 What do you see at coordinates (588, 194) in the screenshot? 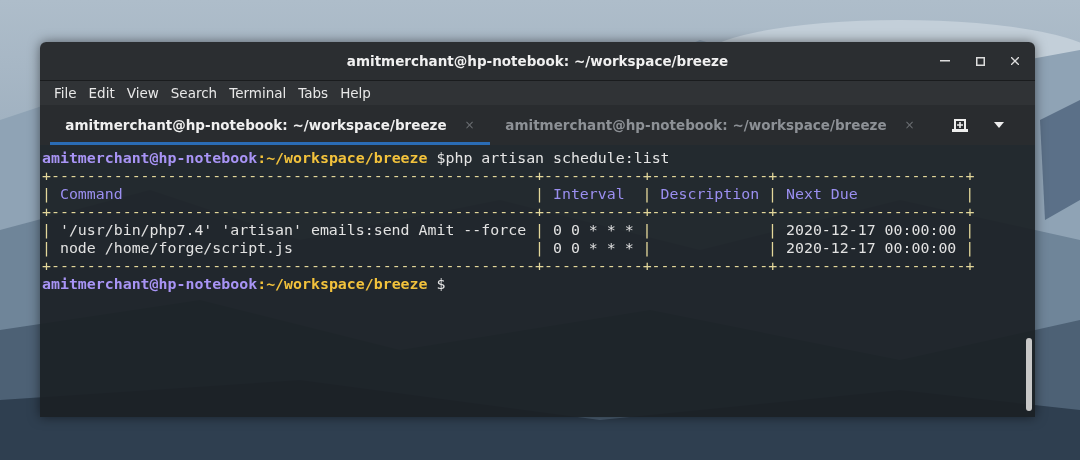
I see `column-header: Interval` at bounding box center [588, 194].